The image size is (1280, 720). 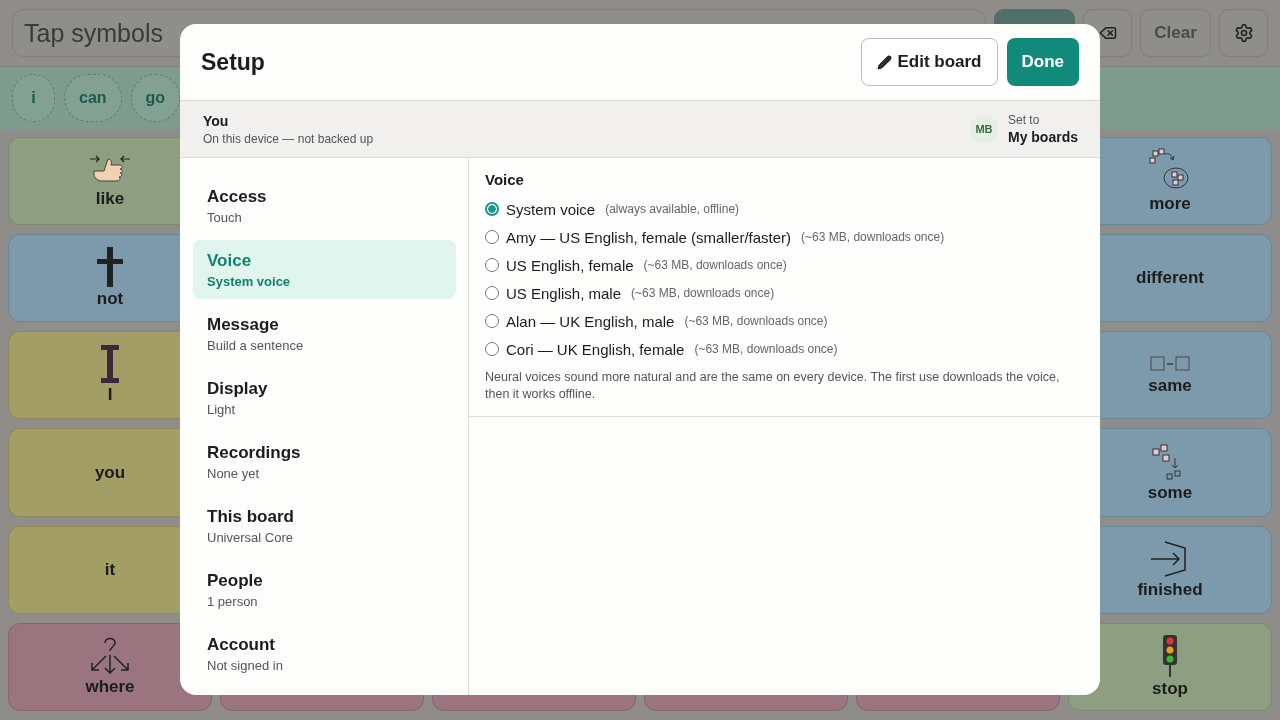 What do you see at coordinates (110, 364) in the screenshot?
I see `i-beam-icon` at bounding box center [110, 364].